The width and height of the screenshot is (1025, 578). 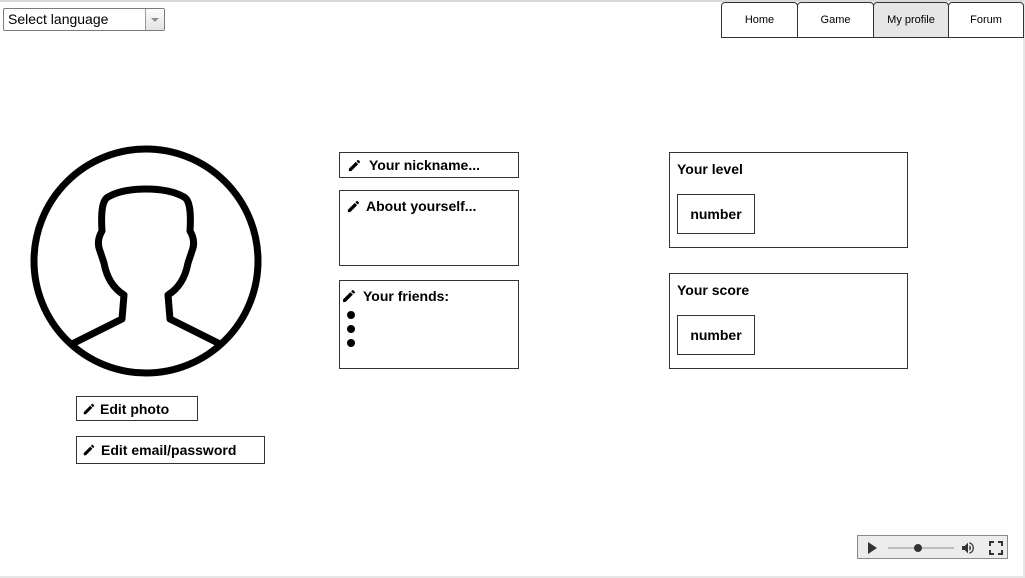 I want to click on tab-game-label: Game, so click(x=835, y=20).